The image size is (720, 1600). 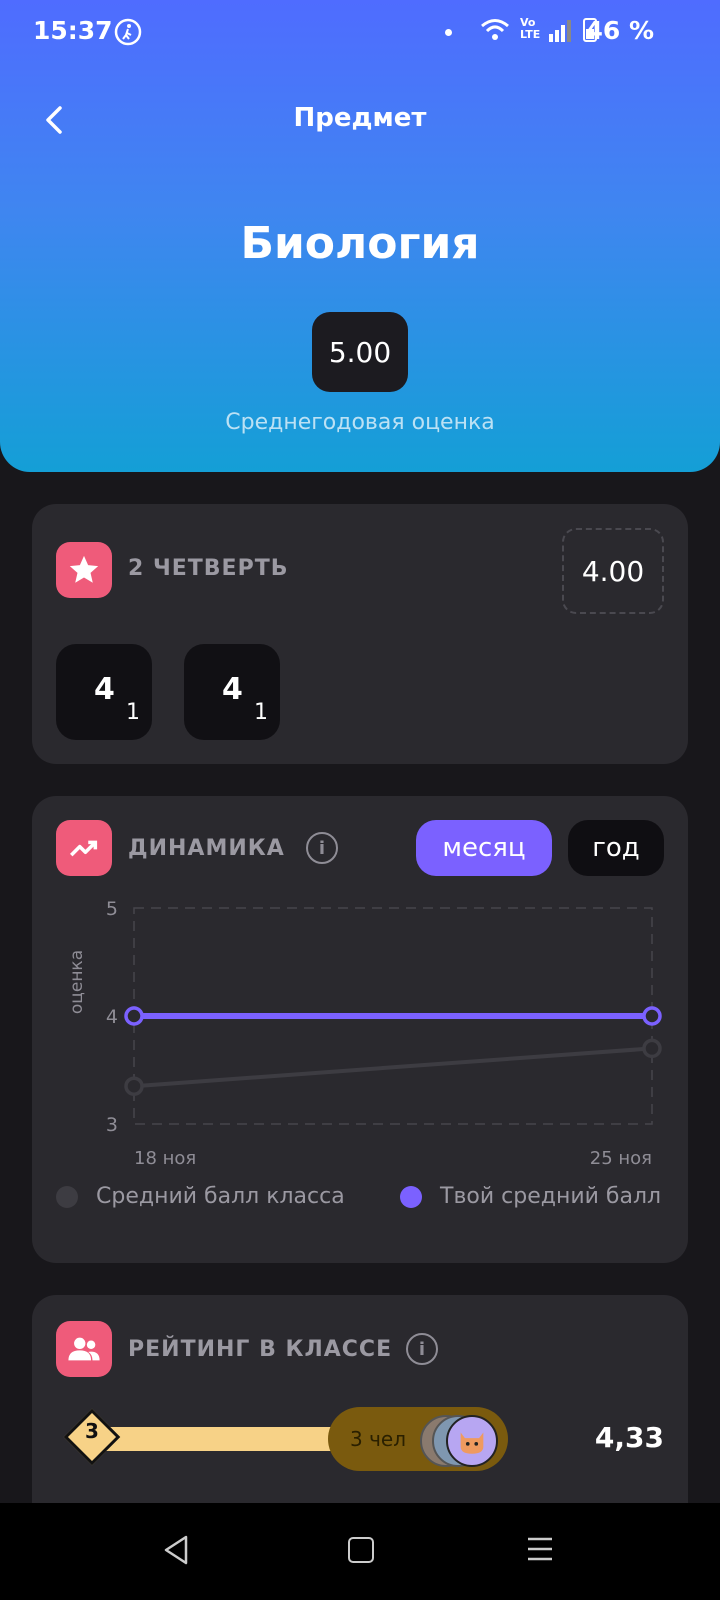 I want to click on notification-dot-icon, so click(x=448, y=32).